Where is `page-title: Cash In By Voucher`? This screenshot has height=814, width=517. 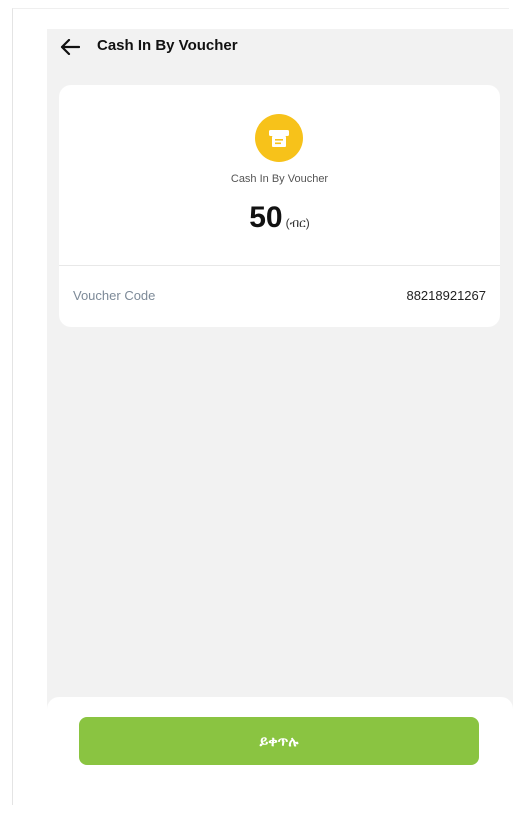 page-title: Cash In By Voucher is located at coordinates (167, 45).